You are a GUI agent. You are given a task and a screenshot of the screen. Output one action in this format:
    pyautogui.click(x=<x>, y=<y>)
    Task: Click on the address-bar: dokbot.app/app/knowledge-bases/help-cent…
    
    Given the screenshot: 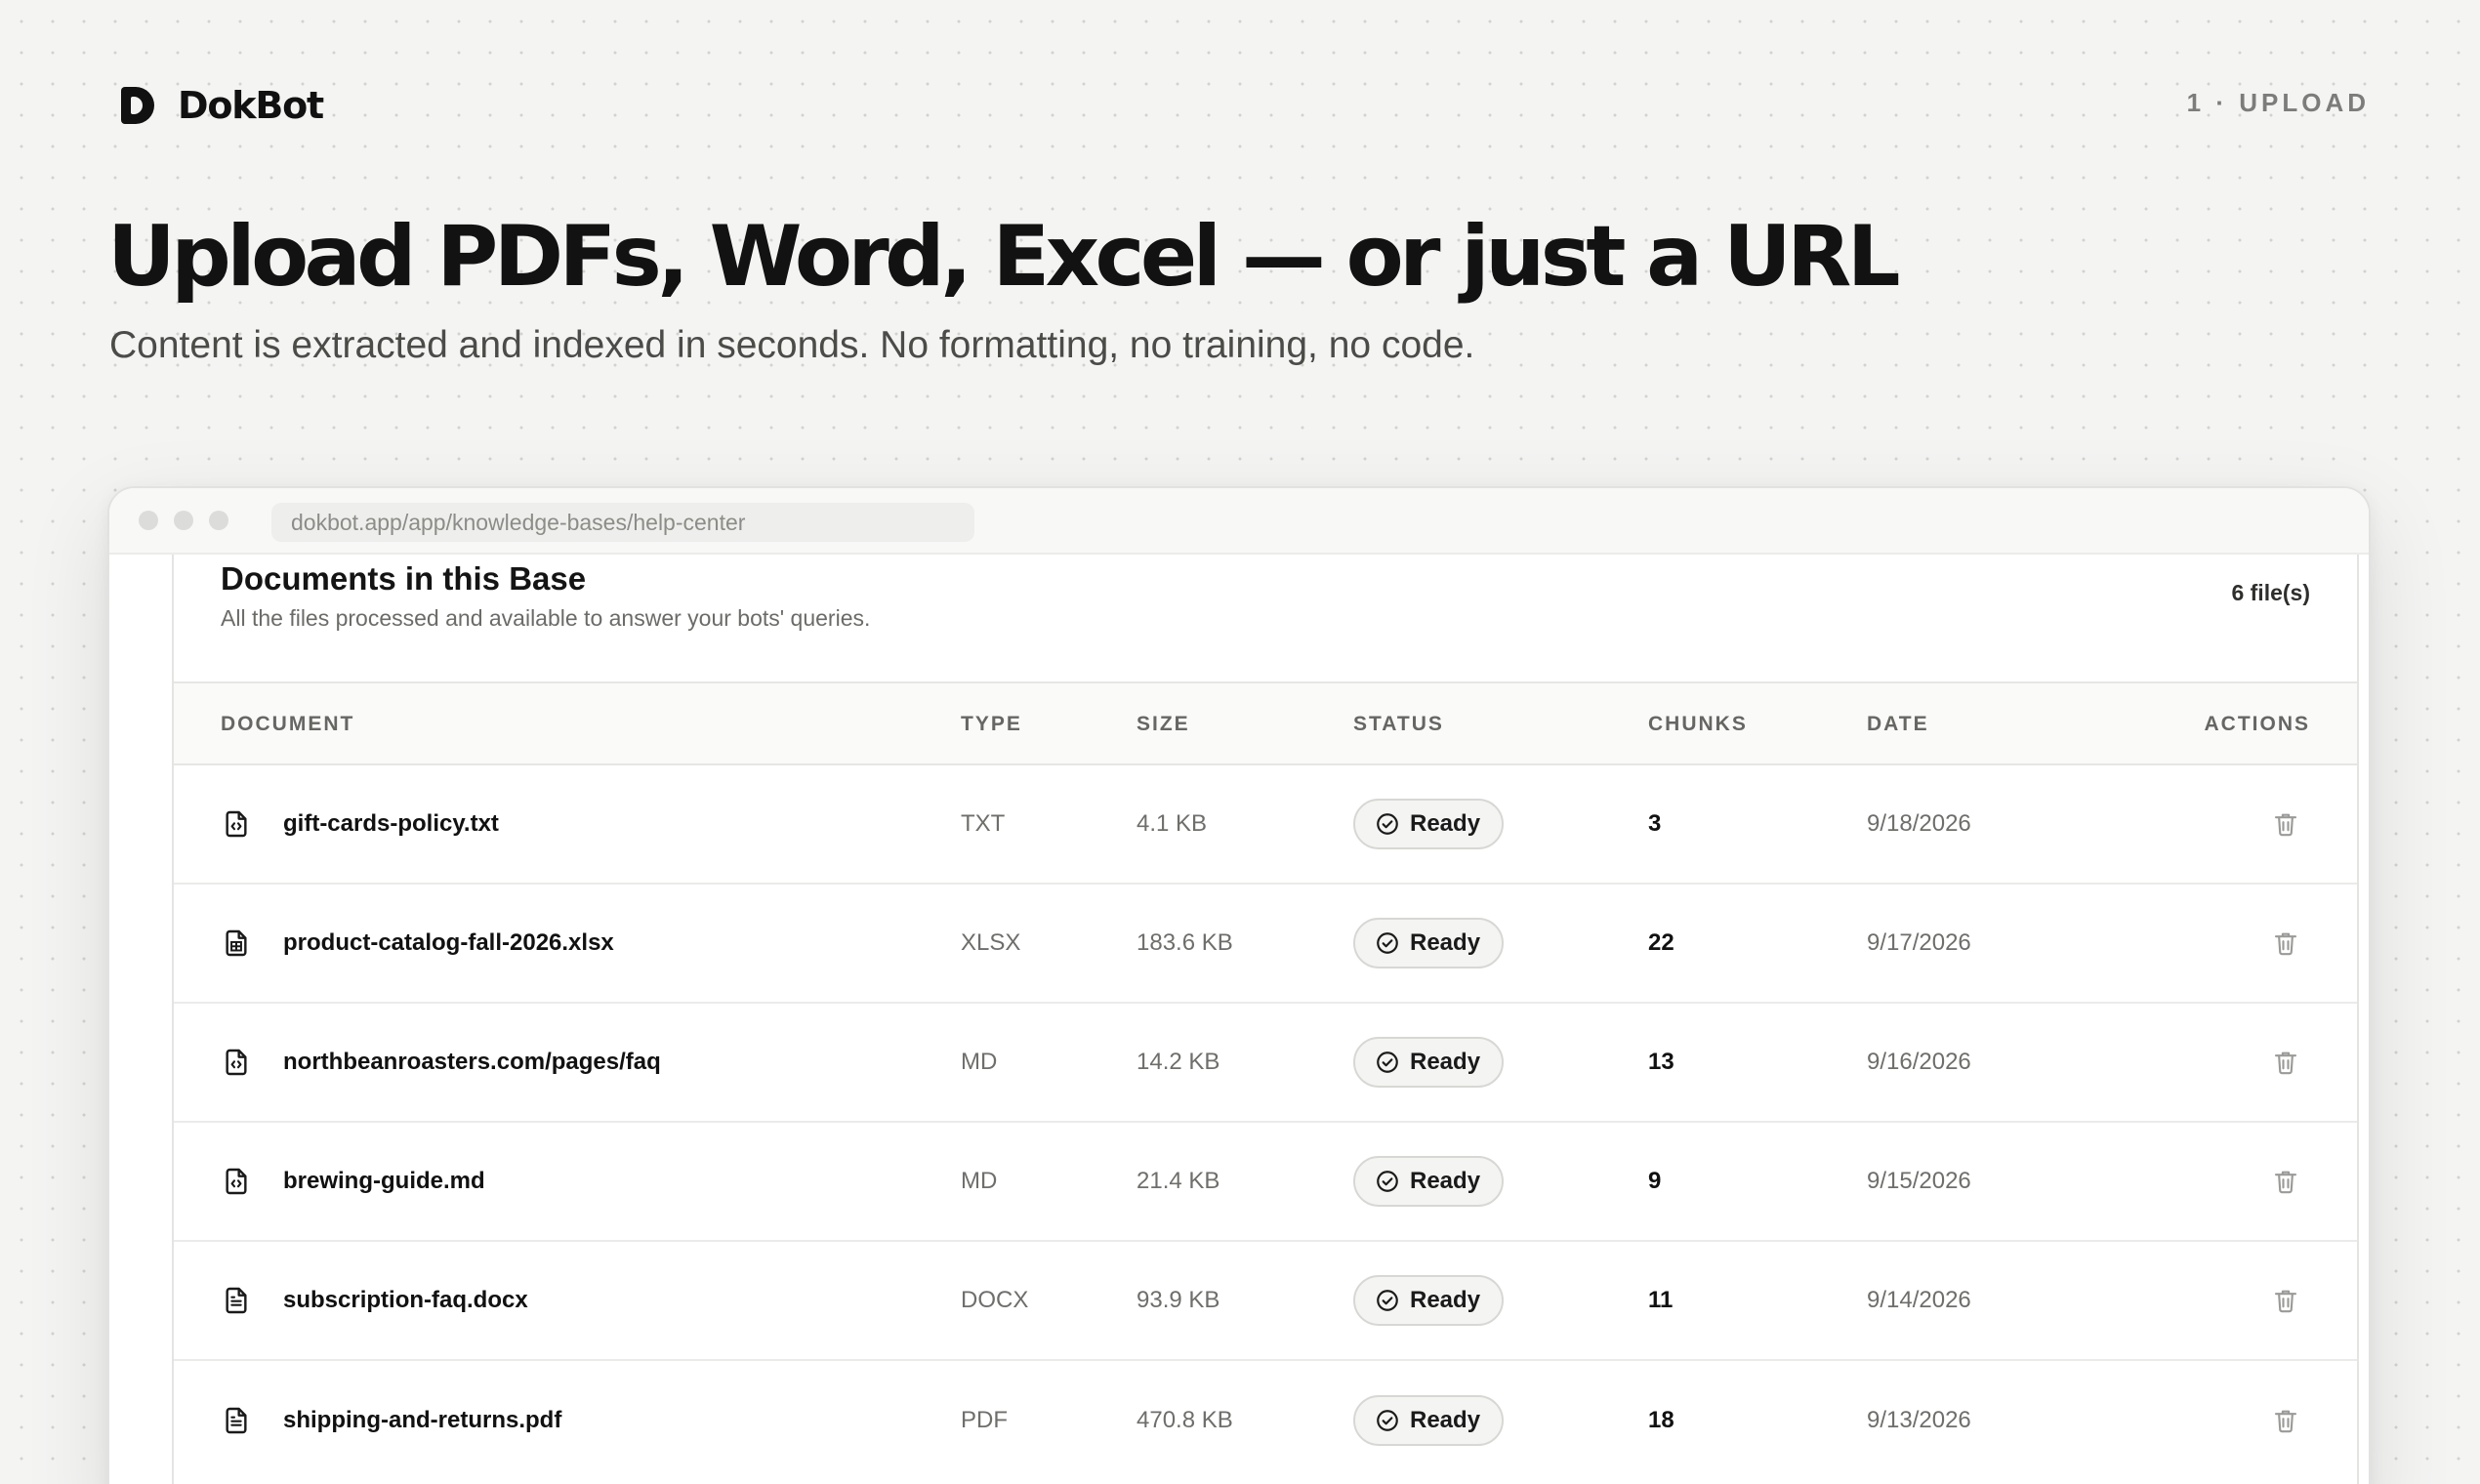 What is the action you would take?
    pyautogui.click(x=622, y=523)
    